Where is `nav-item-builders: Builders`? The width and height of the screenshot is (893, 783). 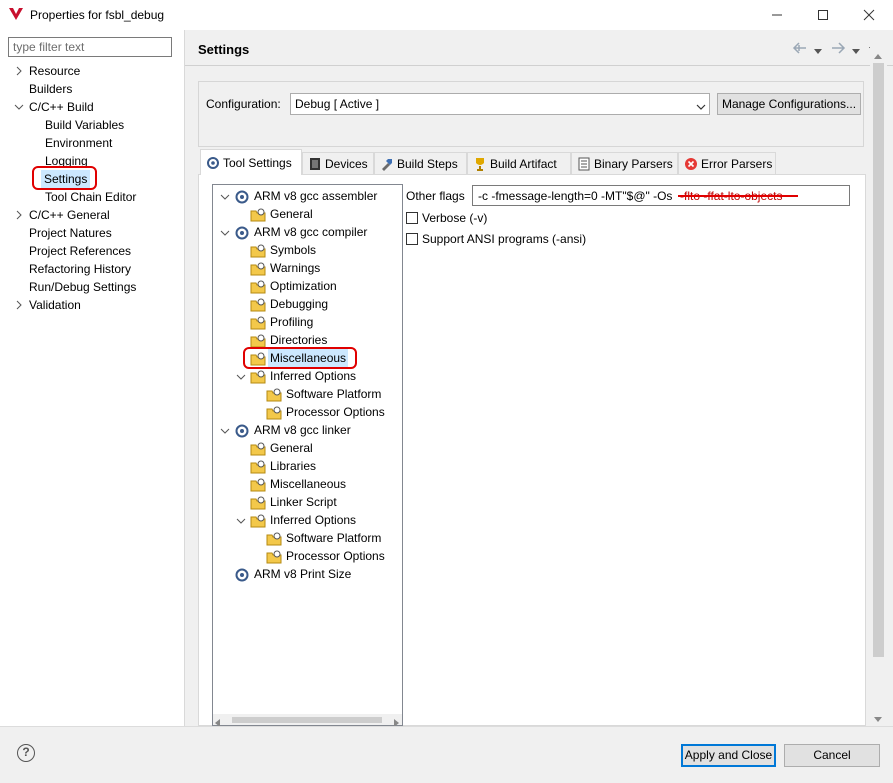 nav-item-builders: Builders is located at coordinates (50, 89).